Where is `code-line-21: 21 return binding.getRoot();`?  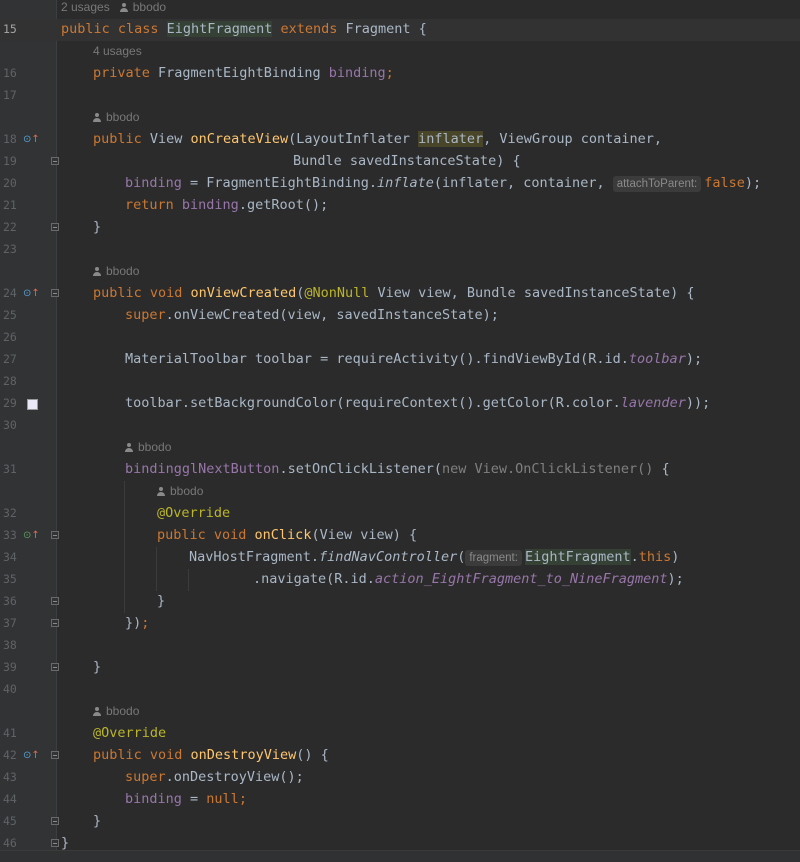 code-line-21: 21 return binding.getRoot(); is located at coordinates (400, 206).